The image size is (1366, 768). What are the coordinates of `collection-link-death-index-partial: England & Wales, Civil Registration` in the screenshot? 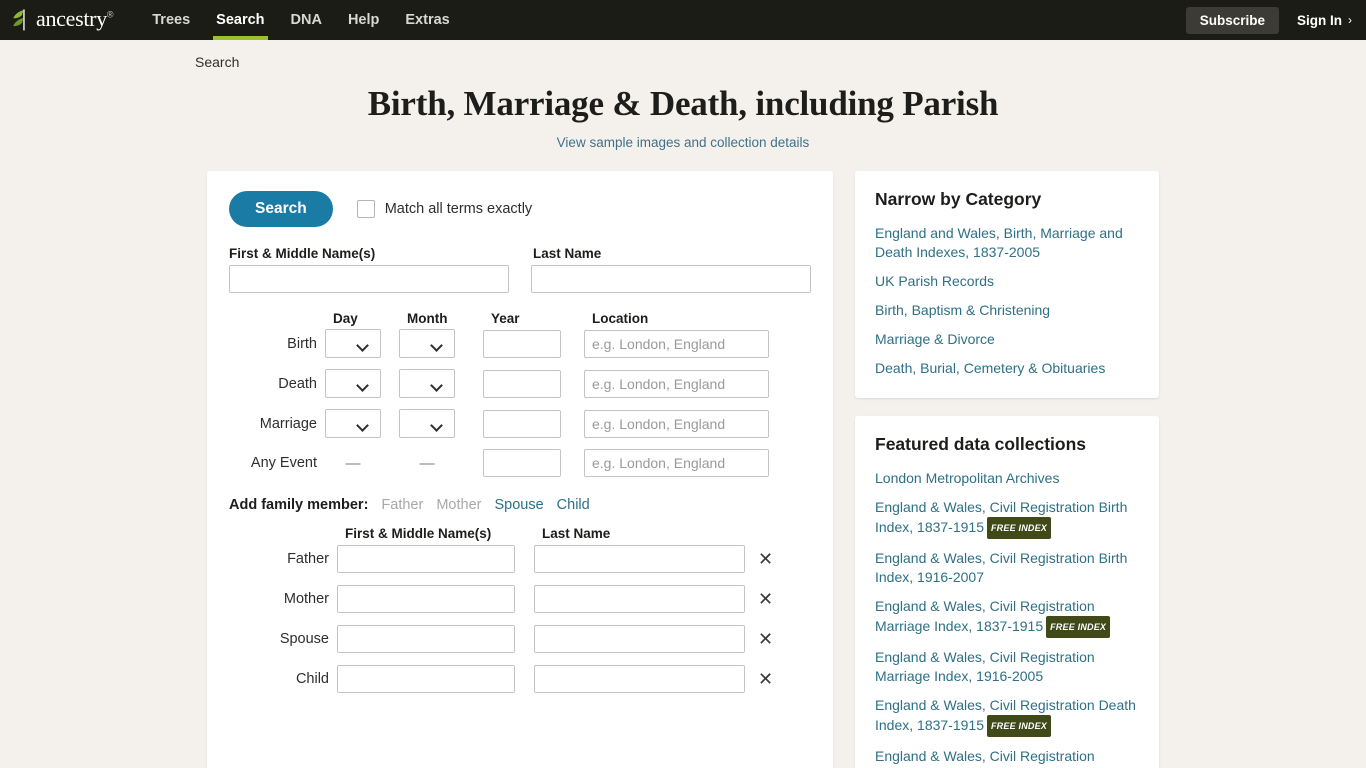 It's located at (1007, 756).